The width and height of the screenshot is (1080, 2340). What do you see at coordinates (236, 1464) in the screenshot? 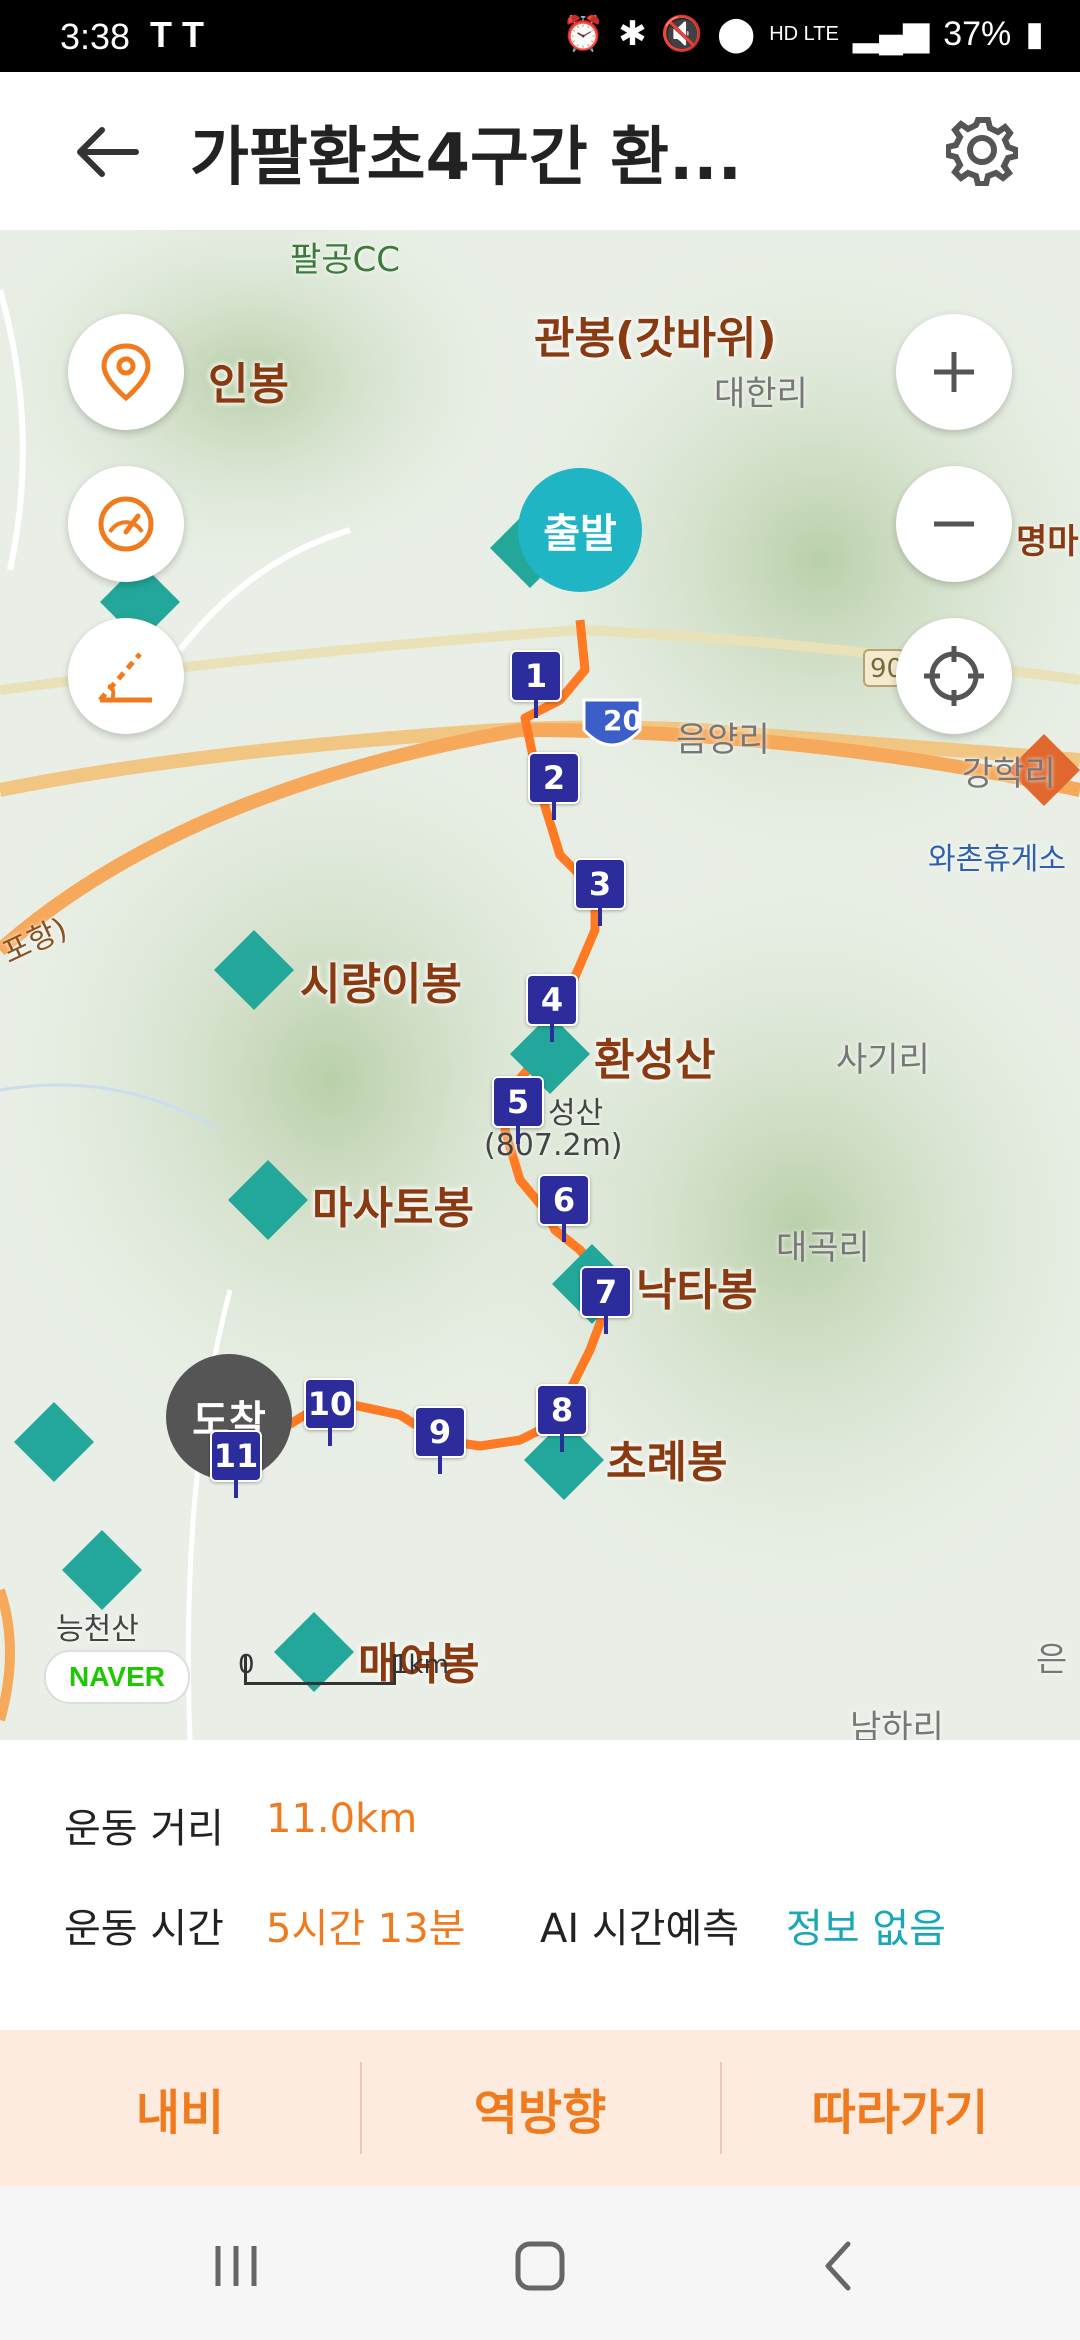
I see `waypoint-11: 11` at bounding box center [236, 1464].